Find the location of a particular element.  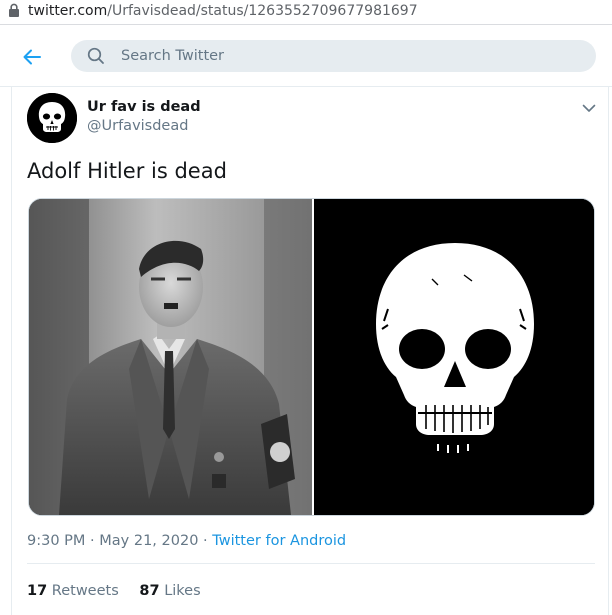

retweets-count: 17 is located at coordinates (37, 591).